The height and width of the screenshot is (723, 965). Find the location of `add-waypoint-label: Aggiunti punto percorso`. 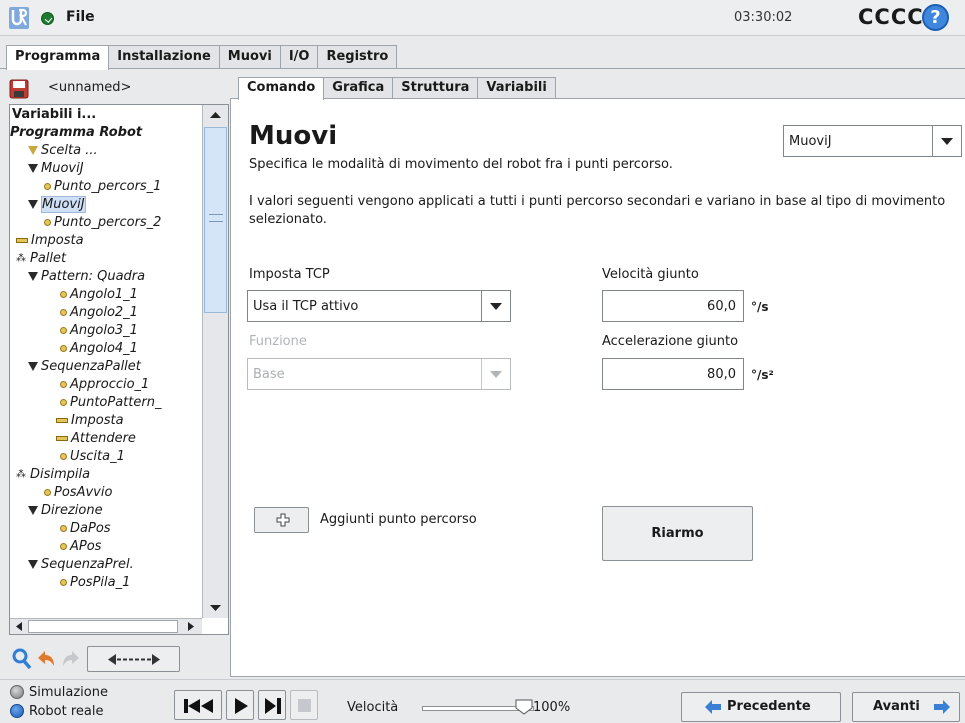

add-waypoint-label: Aggiunti punto percorso is located at coordinates (398, 519).